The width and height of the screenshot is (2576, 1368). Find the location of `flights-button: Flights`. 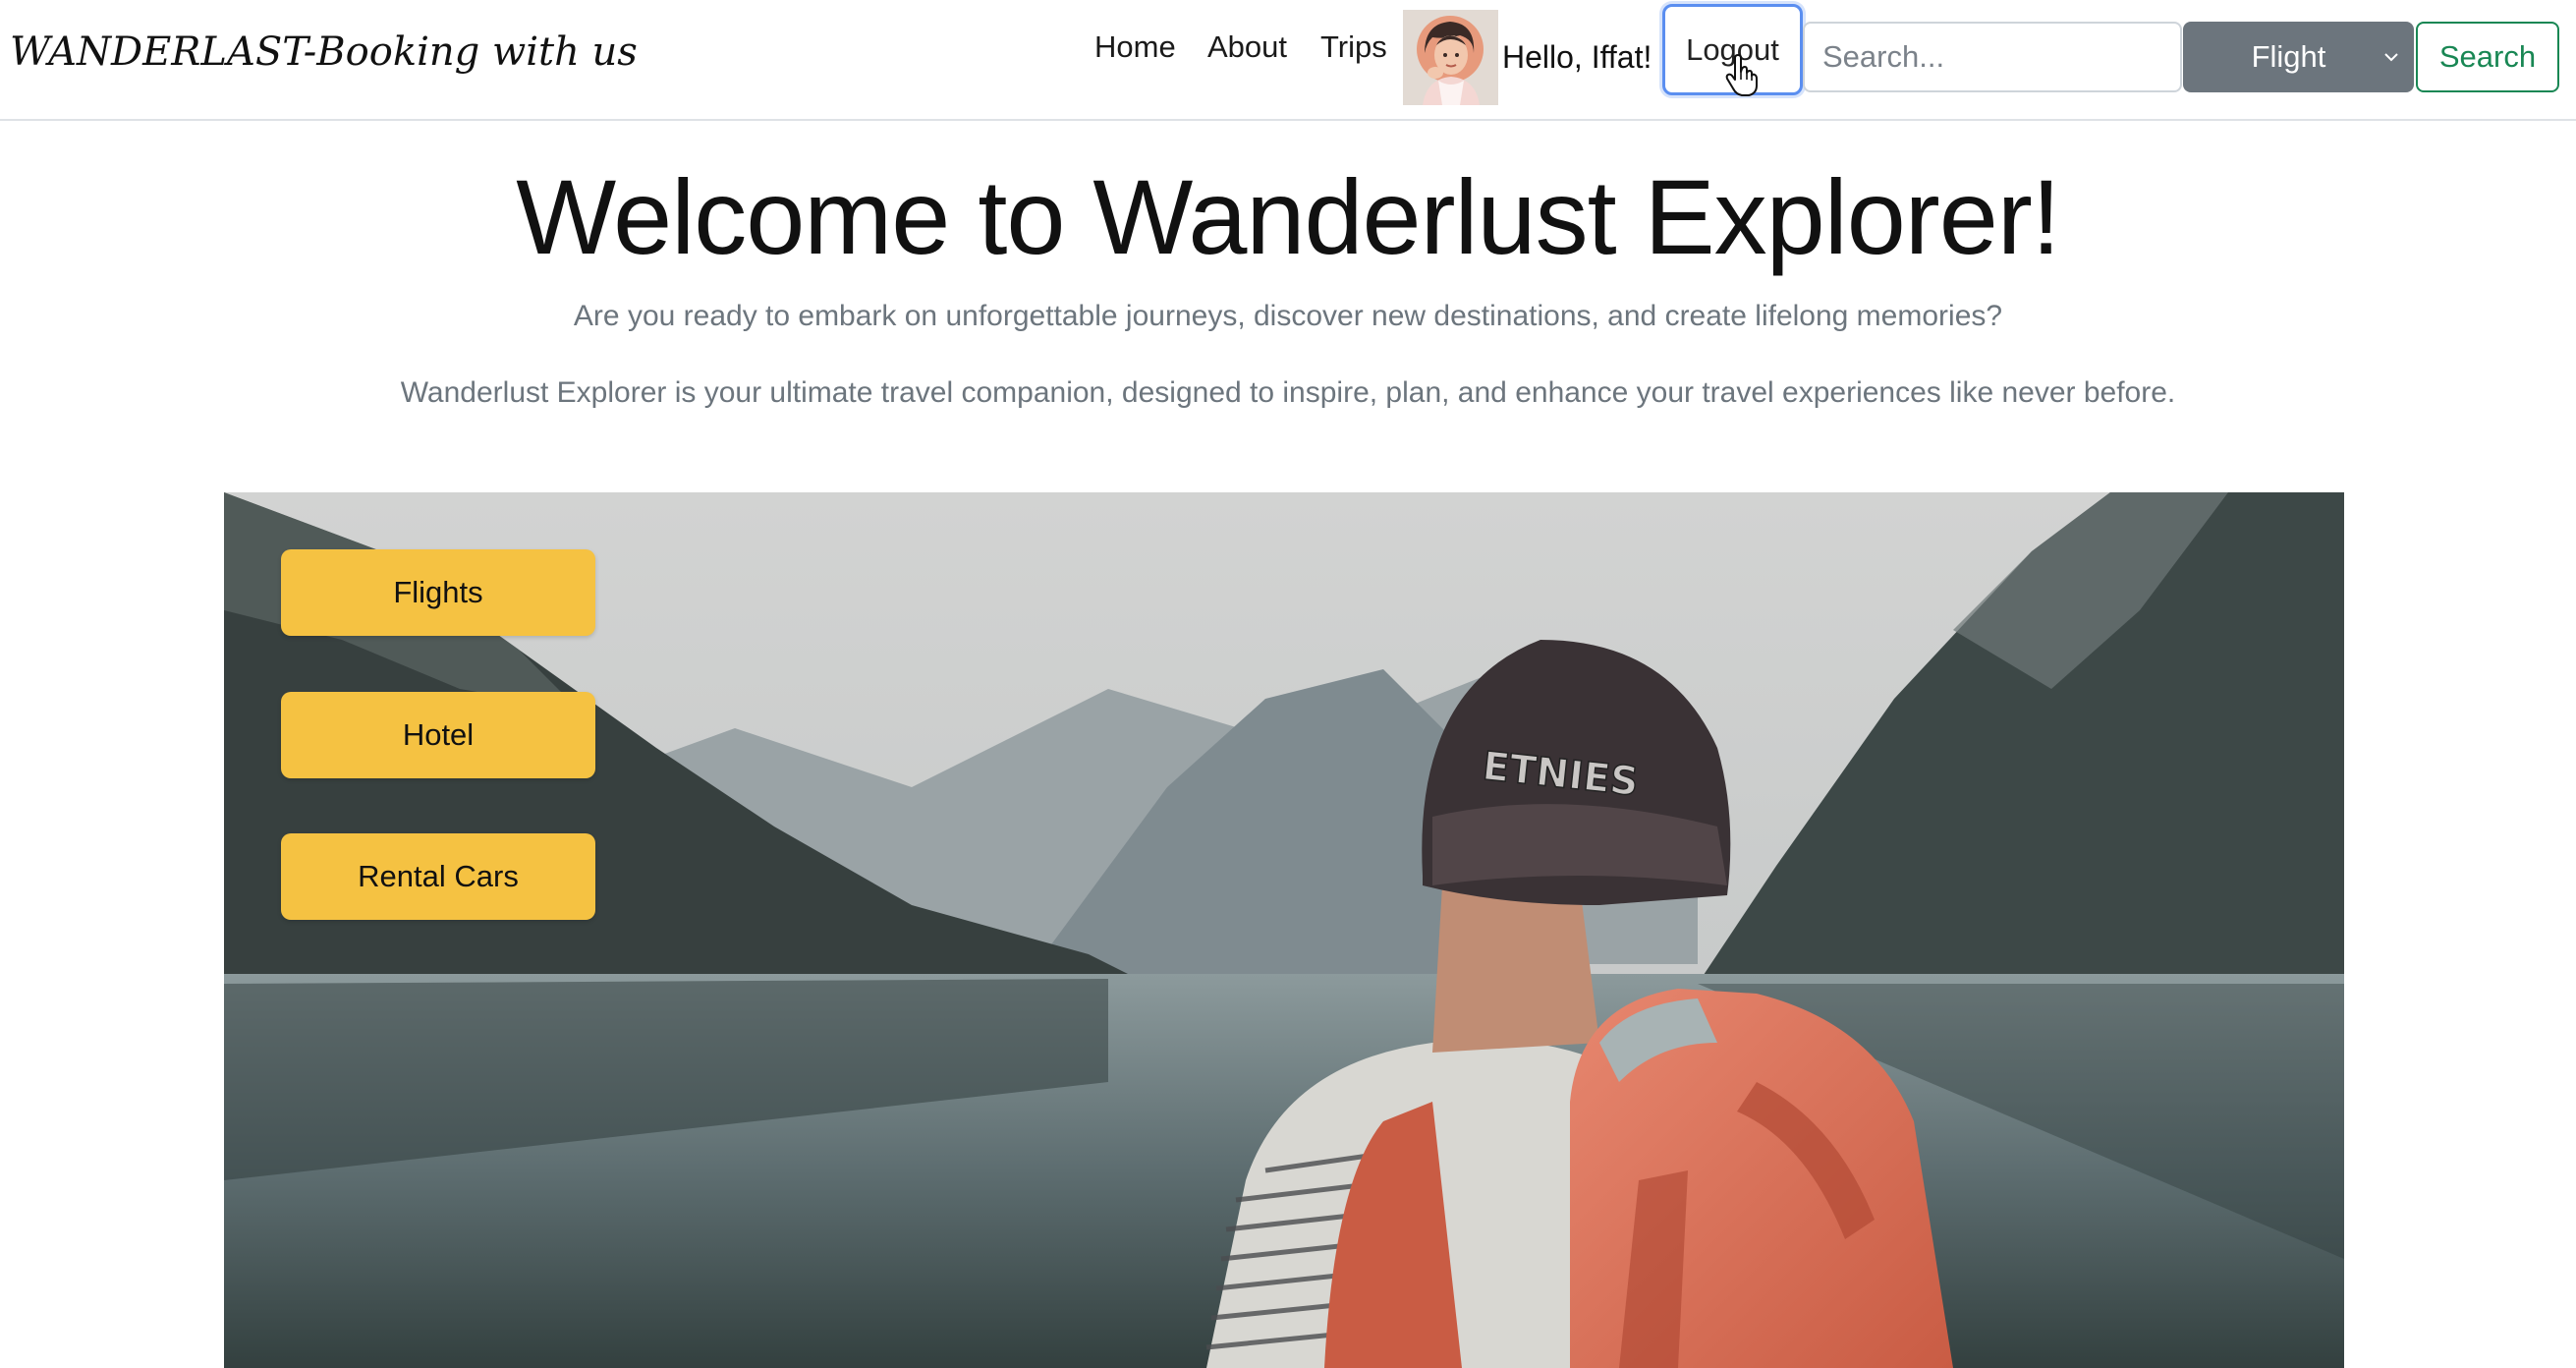

flights-button: Flights is located at coordinates (438, 592).